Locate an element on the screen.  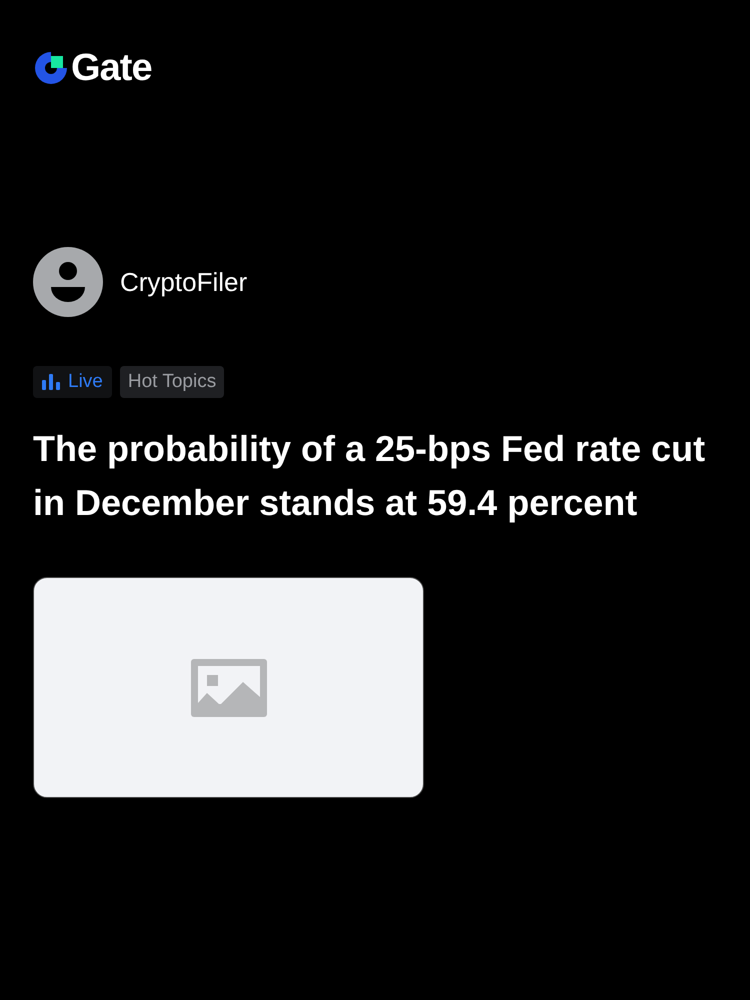
bar-chart-icon is located at coordinates (51, 382).